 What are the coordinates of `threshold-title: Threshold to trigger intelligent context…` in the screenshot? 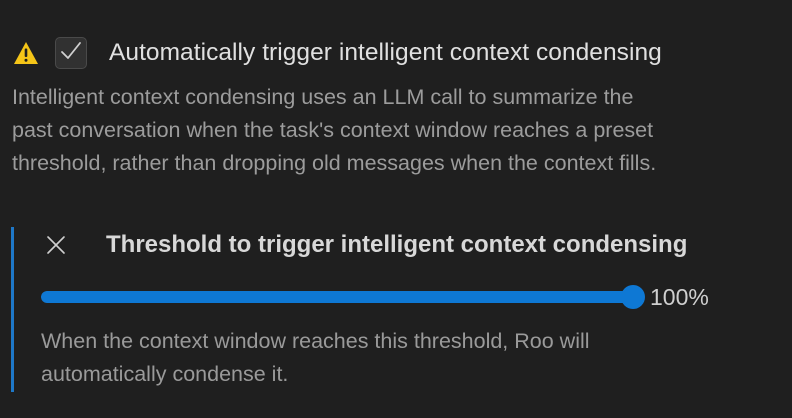 It's located at (397, 244).